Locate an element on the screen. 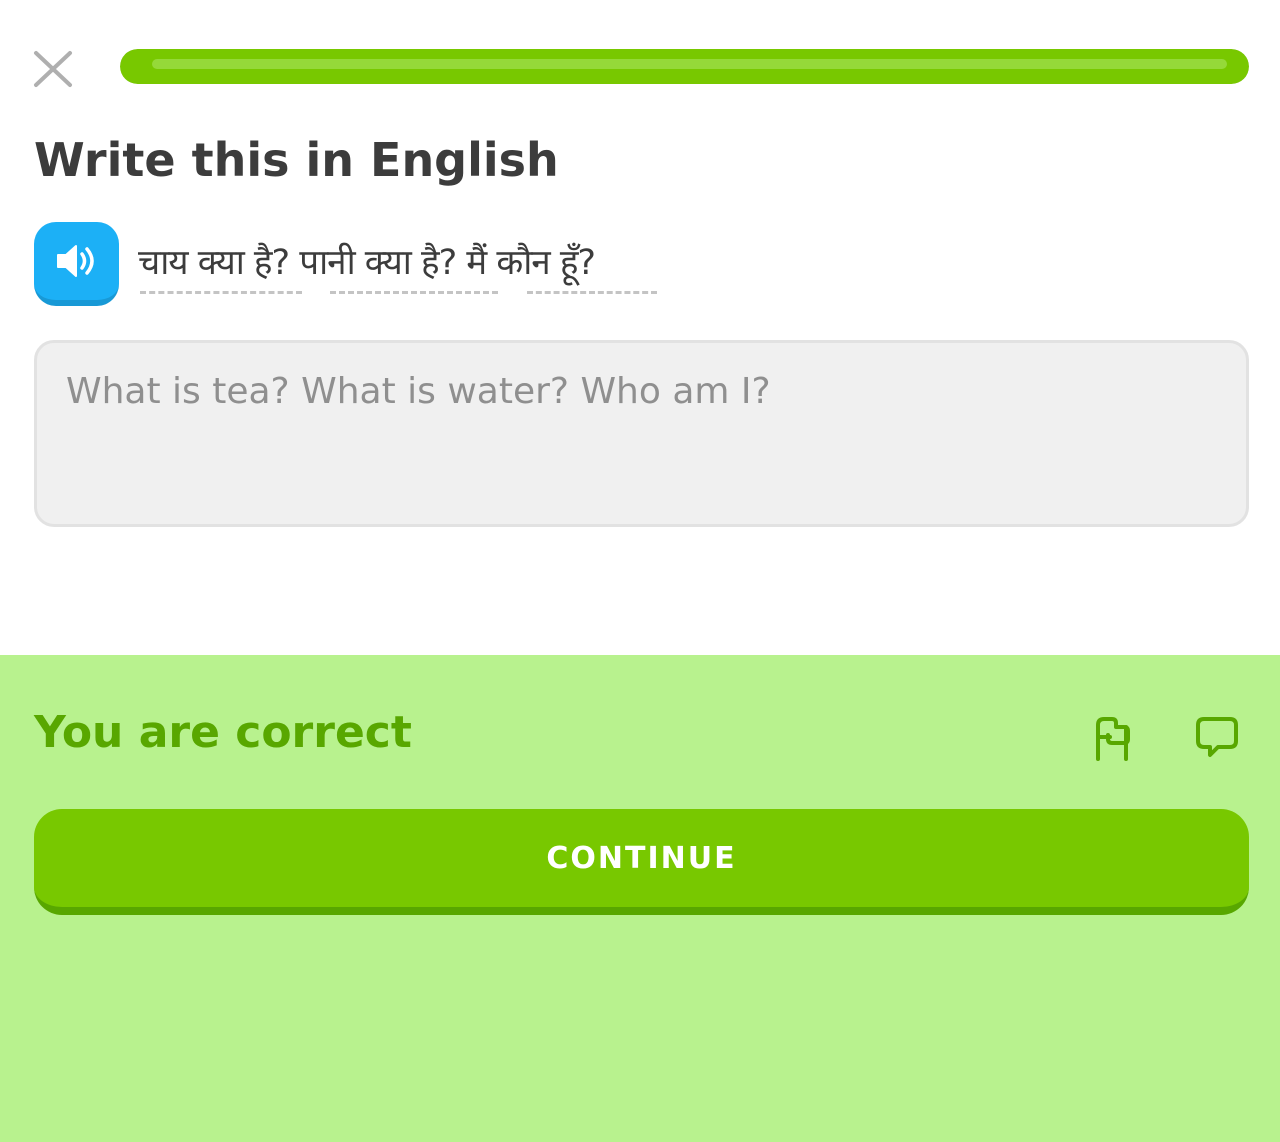 Image resolution: width=1280 pixels, height=1142 pixels. play-audio-button is located at coordinates (76, 264).